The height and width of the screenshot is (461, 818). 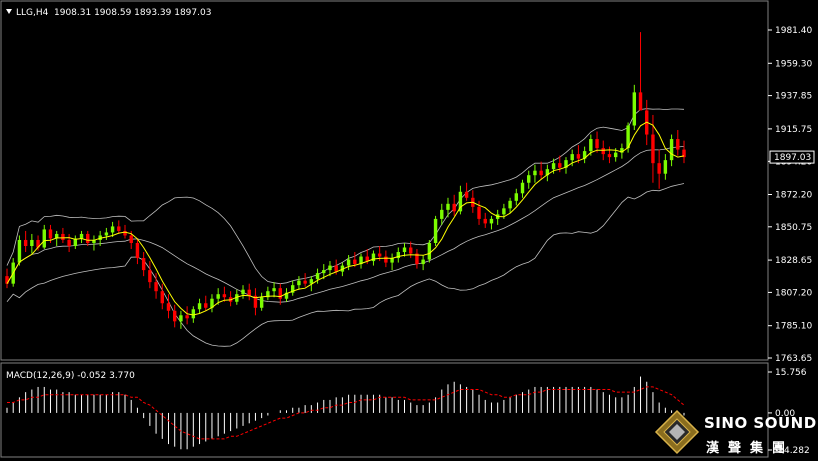 I want to click on current-price-marker: 1897.03, so click(x=792, y=157).